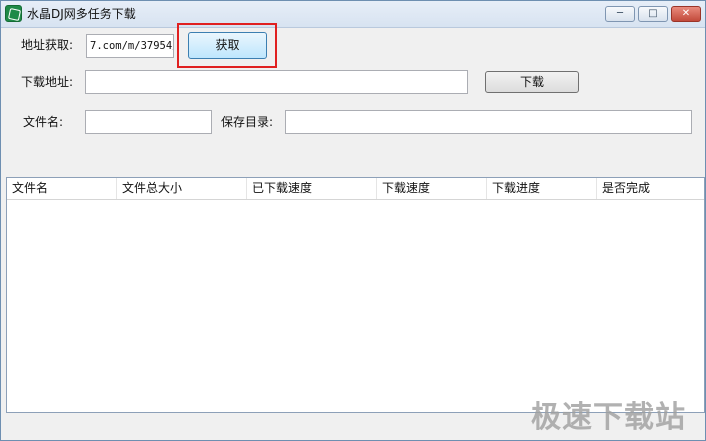 This screenshot has width=706, height=441. Describe the element at coordinates (620, 14) in the screenshot. I see `minimize-button: ─` at that location.